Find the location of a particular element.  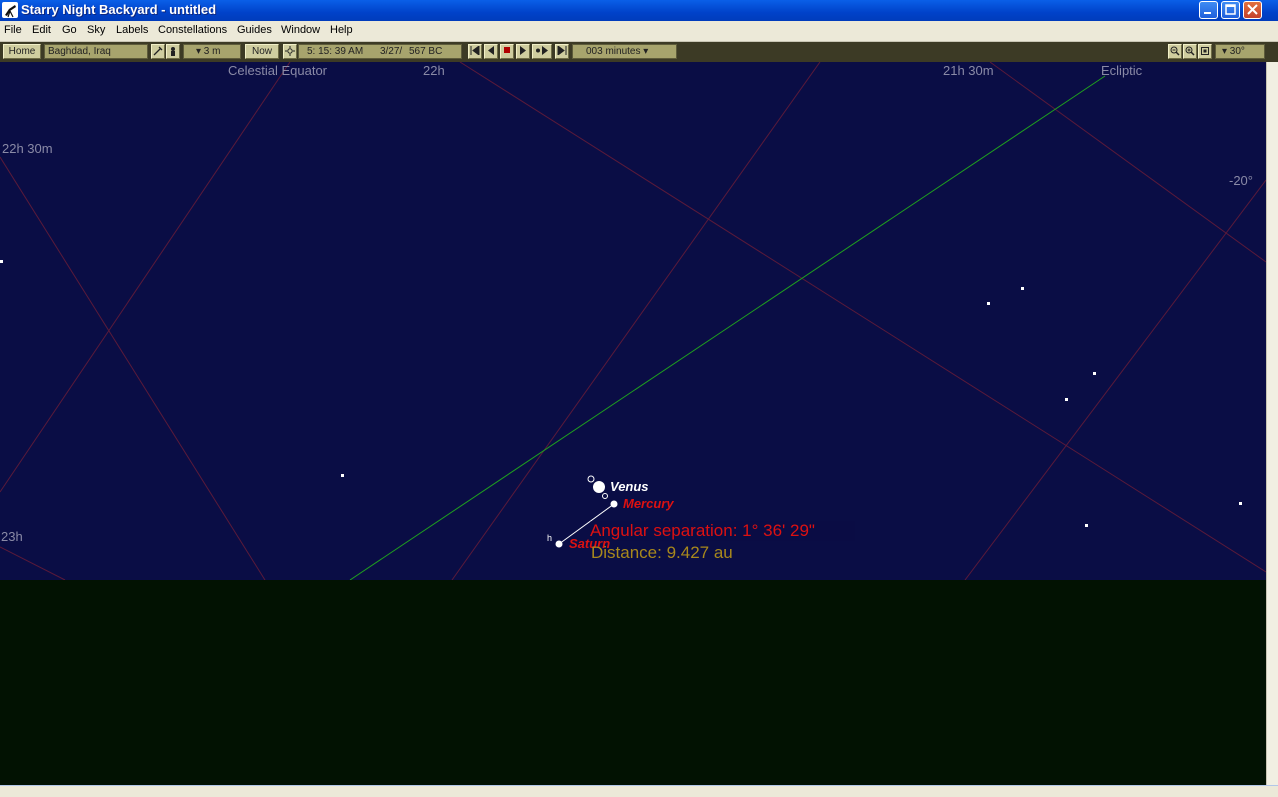

menu-go: Go is located at coordinates (69, 30).